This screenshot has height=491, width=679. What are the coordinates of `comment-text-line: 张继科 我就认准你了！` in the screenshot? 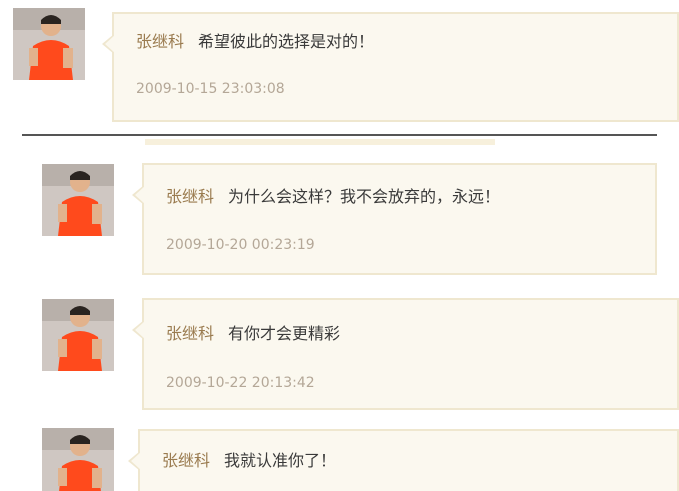 It's located at (249, 461).